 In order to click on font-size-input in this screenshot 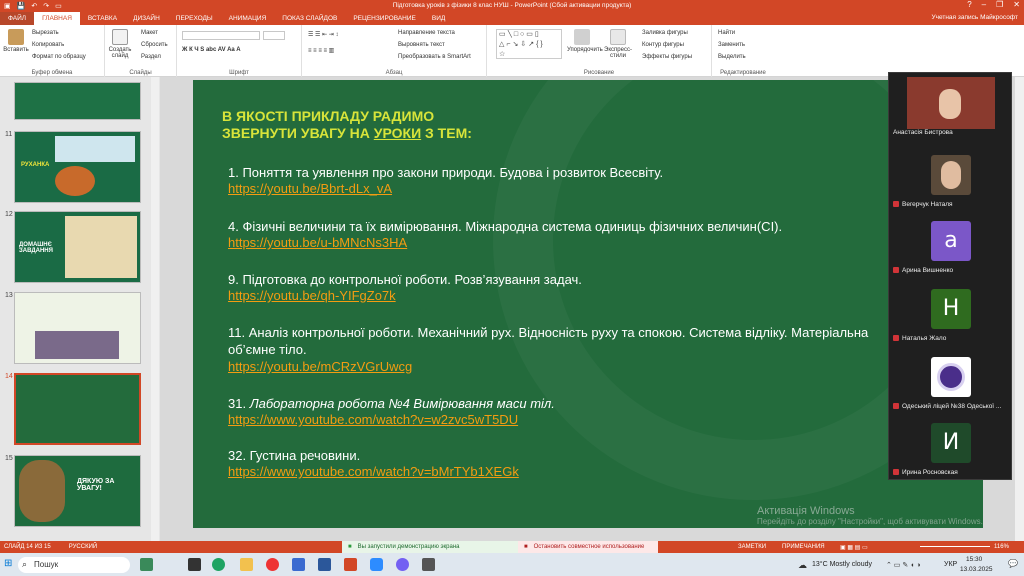, I will do `click(274, 35)`.